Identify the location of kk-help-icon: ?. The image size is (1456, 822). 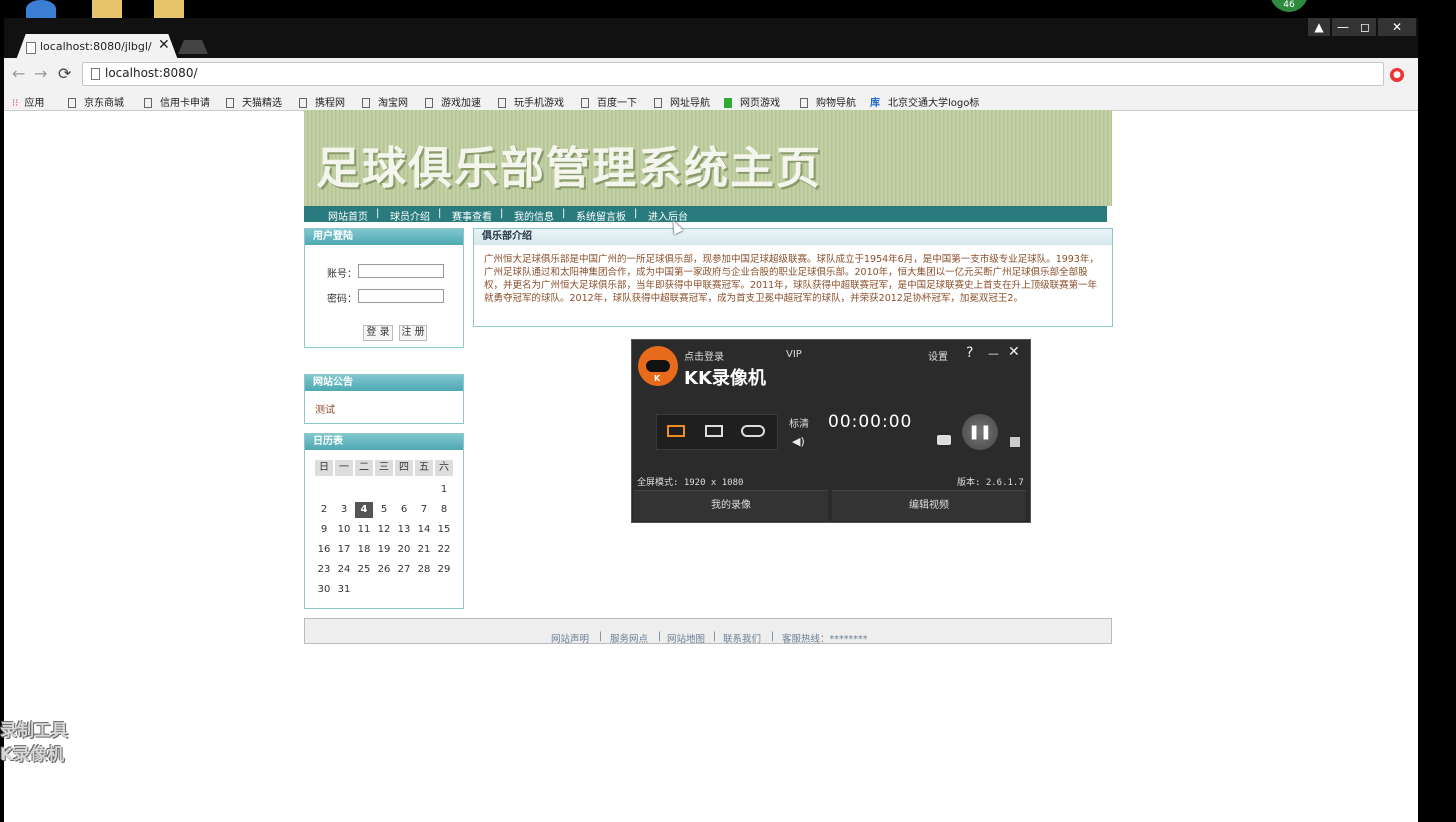
(969, 353).